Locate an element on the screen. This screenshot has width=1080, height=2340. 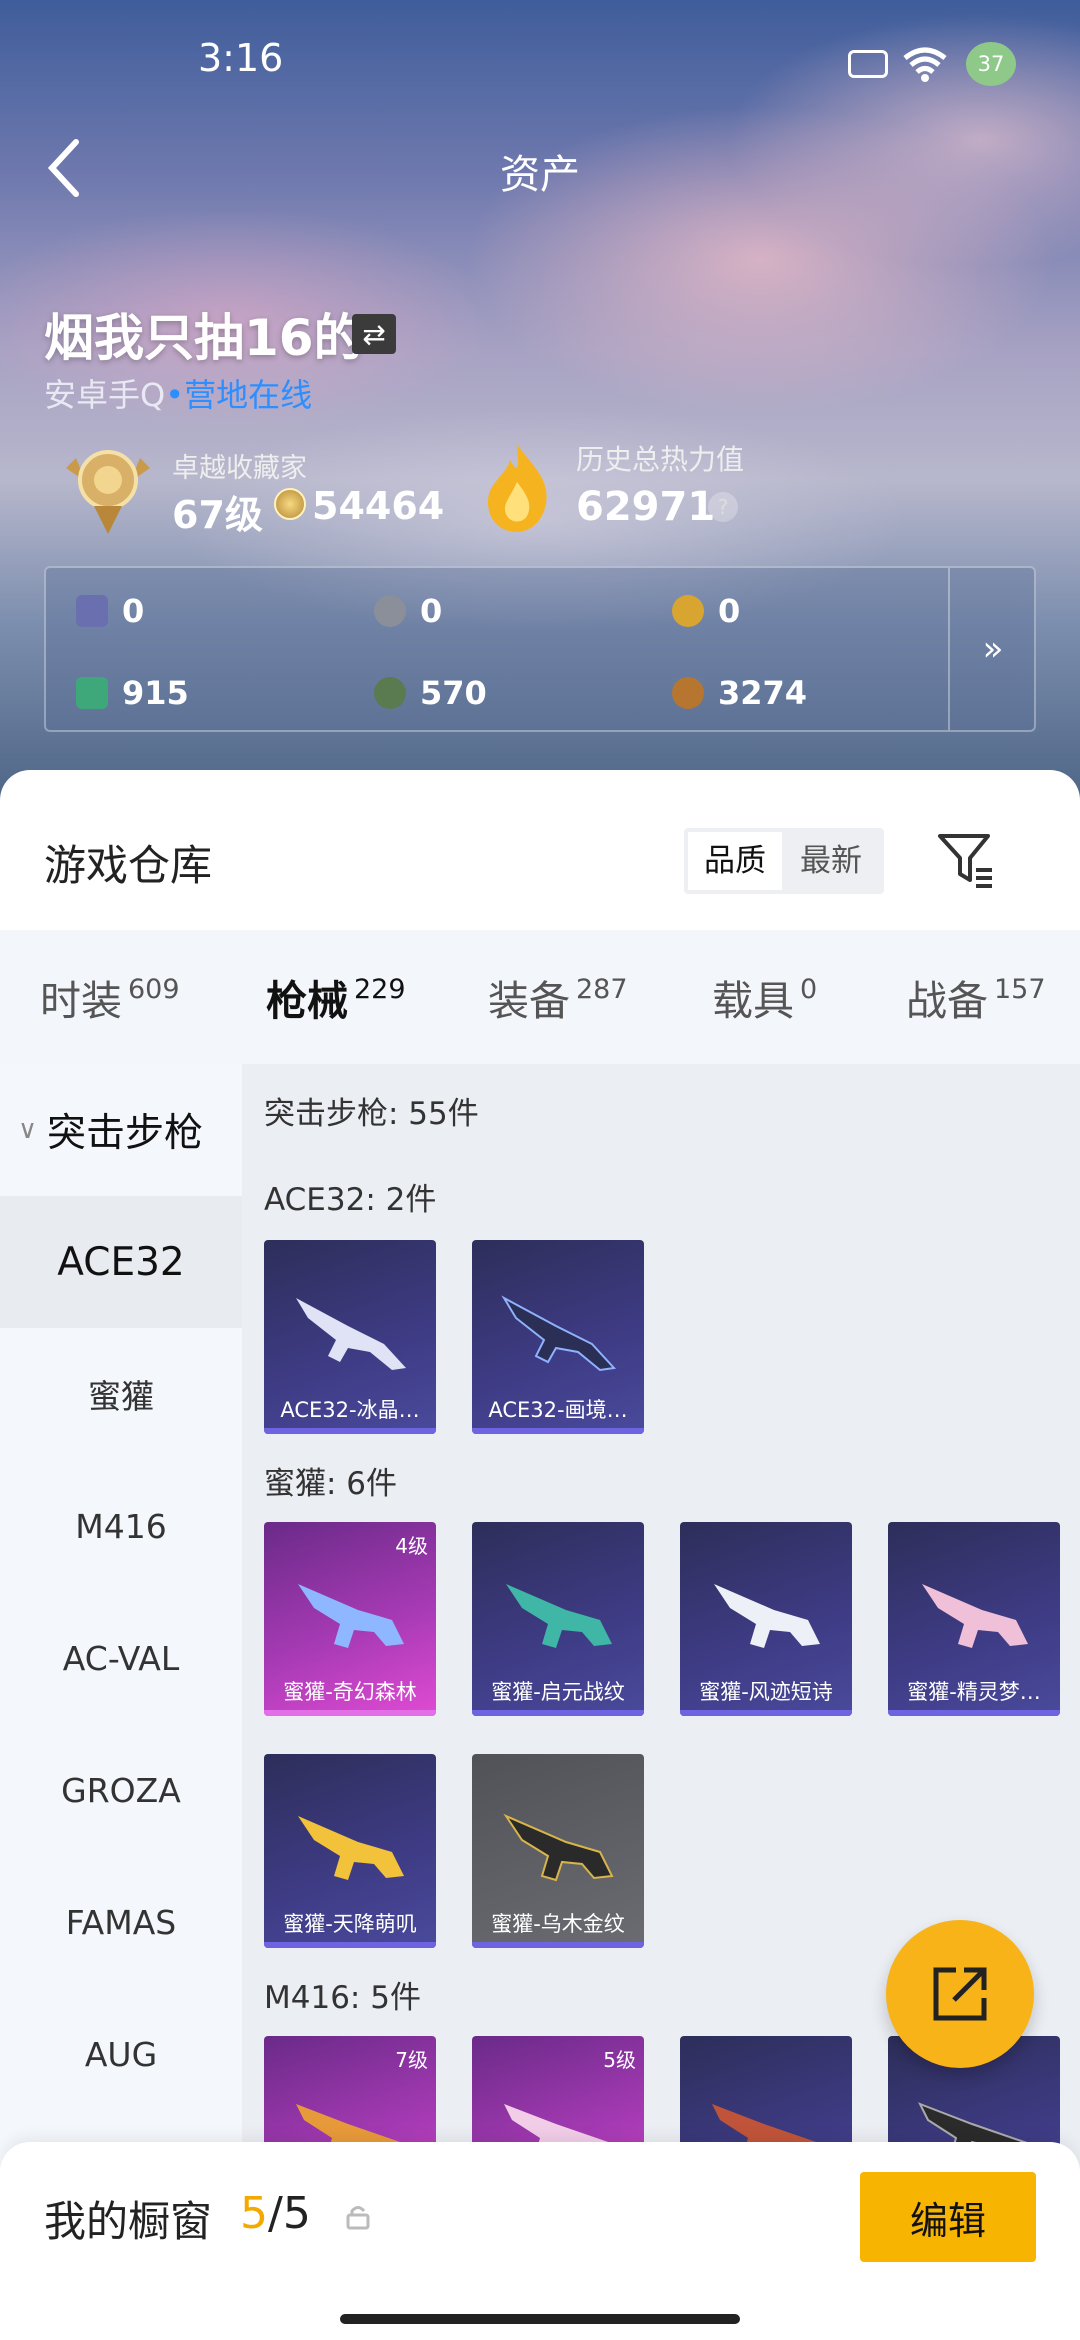
player-level: 67级 is located at coordinates (217, 515).